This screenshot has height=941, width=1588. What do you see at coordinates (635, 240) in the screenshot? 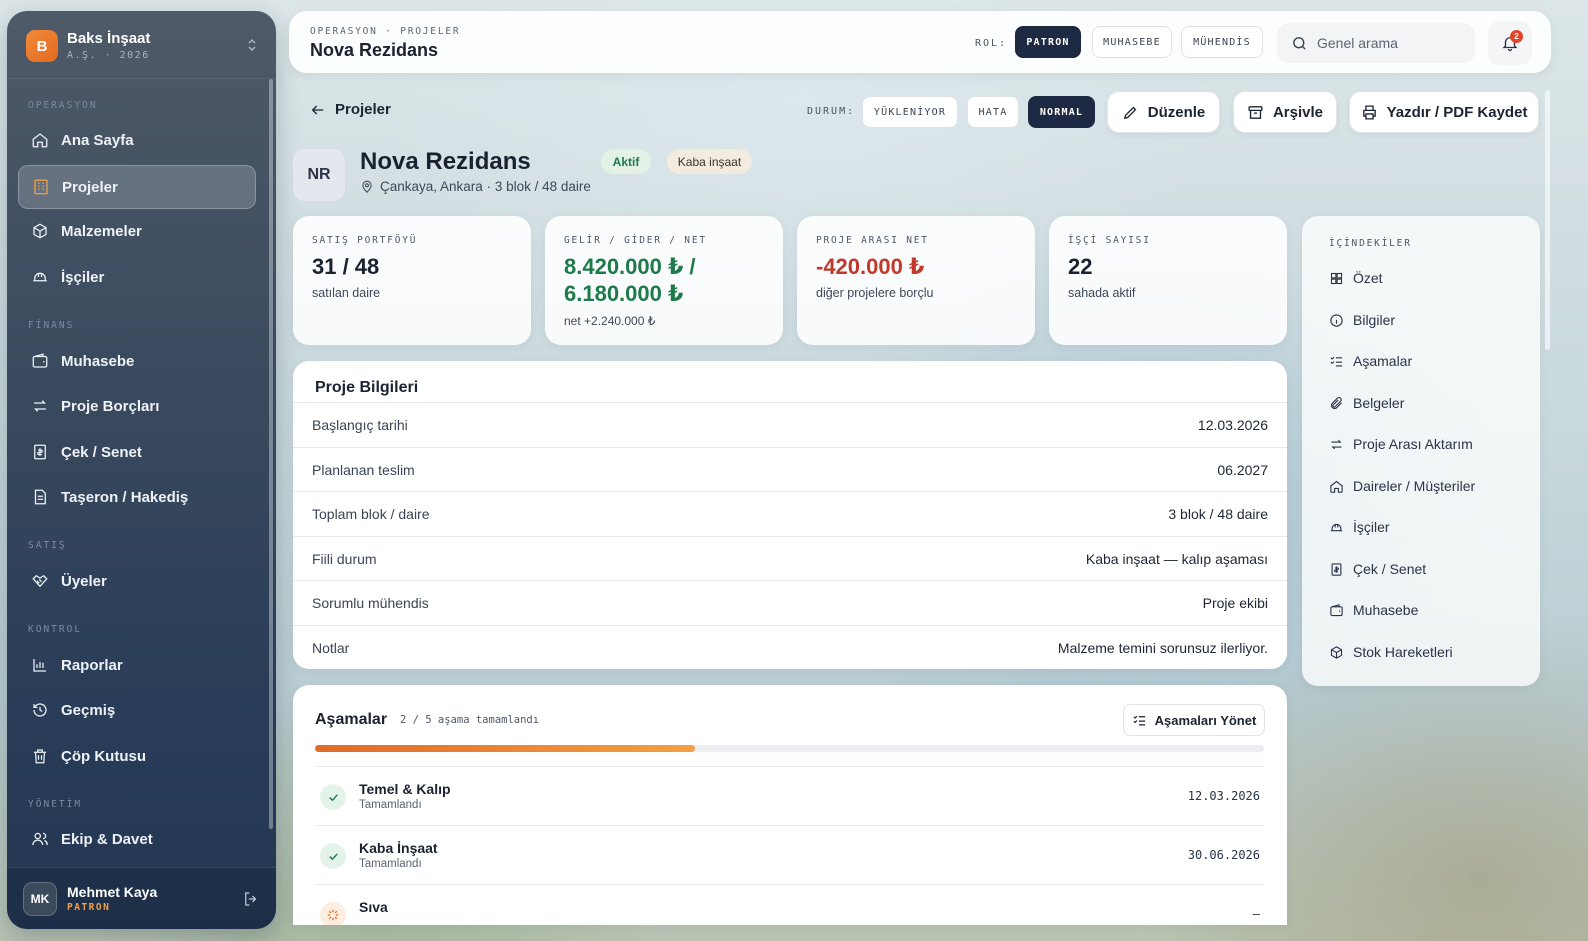
I see `stat-label: GELİR / GİDER / NET` at bounding box center [635, 240].